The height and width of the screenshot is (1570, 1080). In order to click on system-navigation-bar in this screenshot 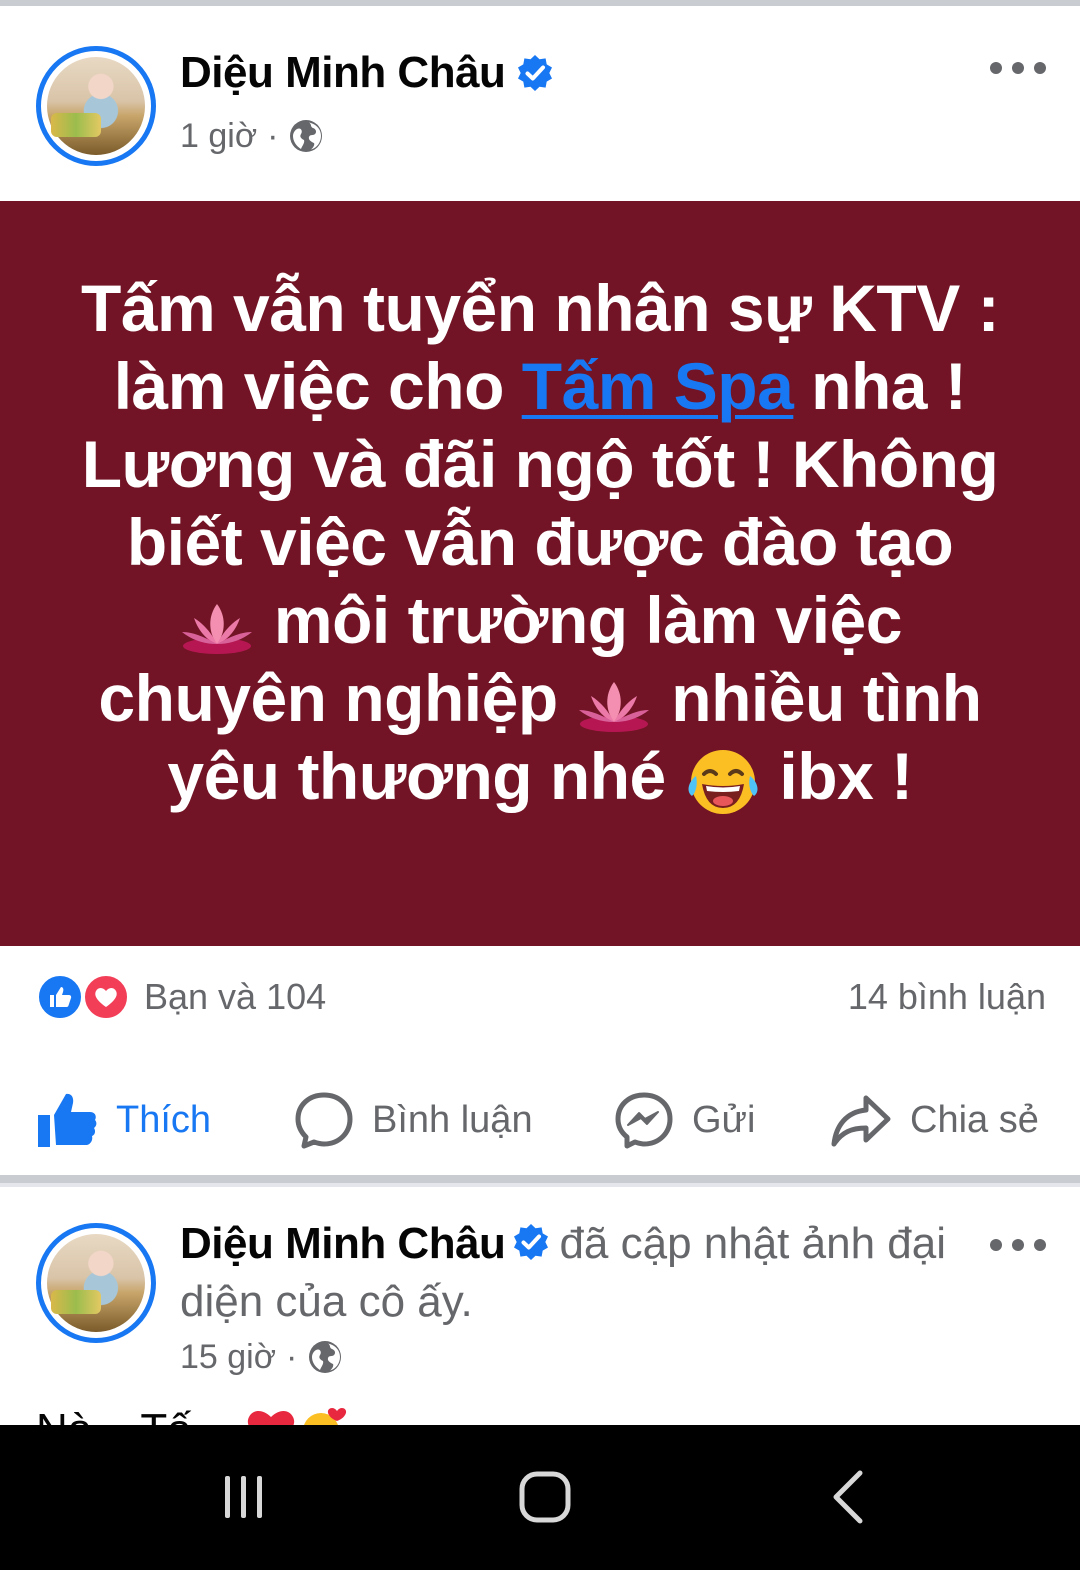, I will do `click(540, 1497)`.